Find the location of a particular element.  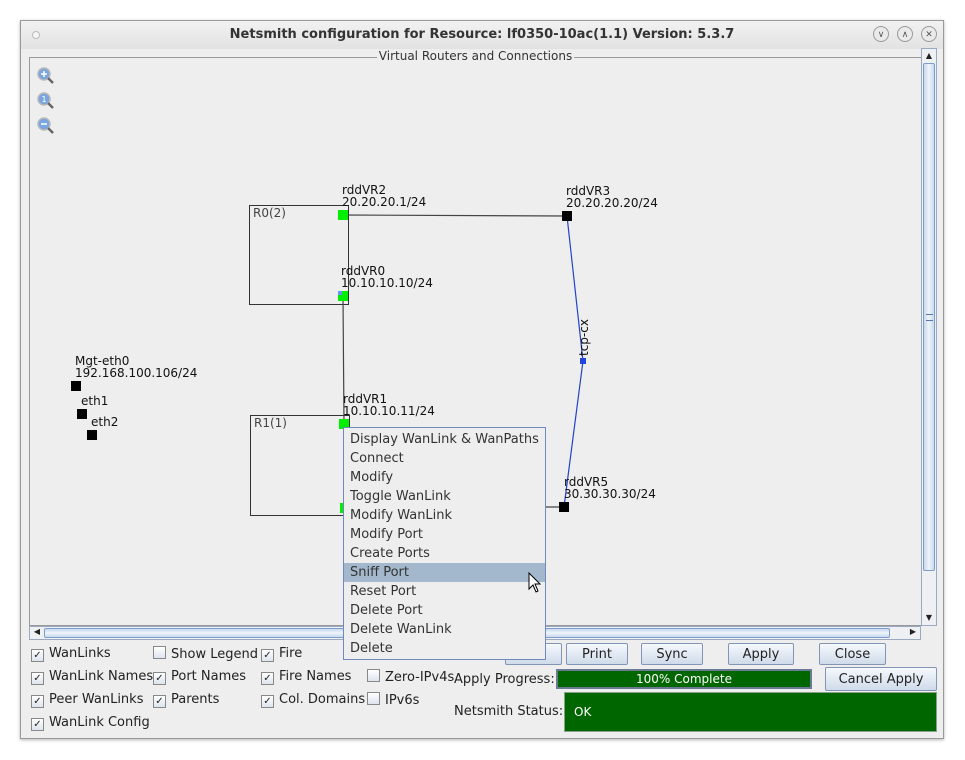

print-button: Print is located at coordinates (597, 654).